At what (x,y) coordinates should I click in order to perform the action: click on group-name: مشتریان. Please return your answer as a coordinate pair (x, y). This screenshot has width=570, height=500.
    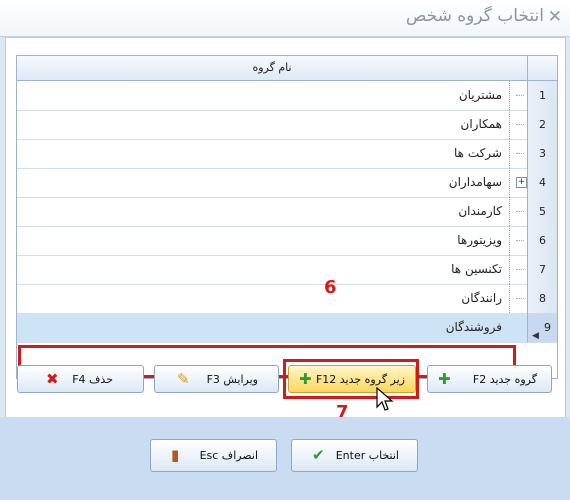
    Looking at the image, I should click on (480, 95).